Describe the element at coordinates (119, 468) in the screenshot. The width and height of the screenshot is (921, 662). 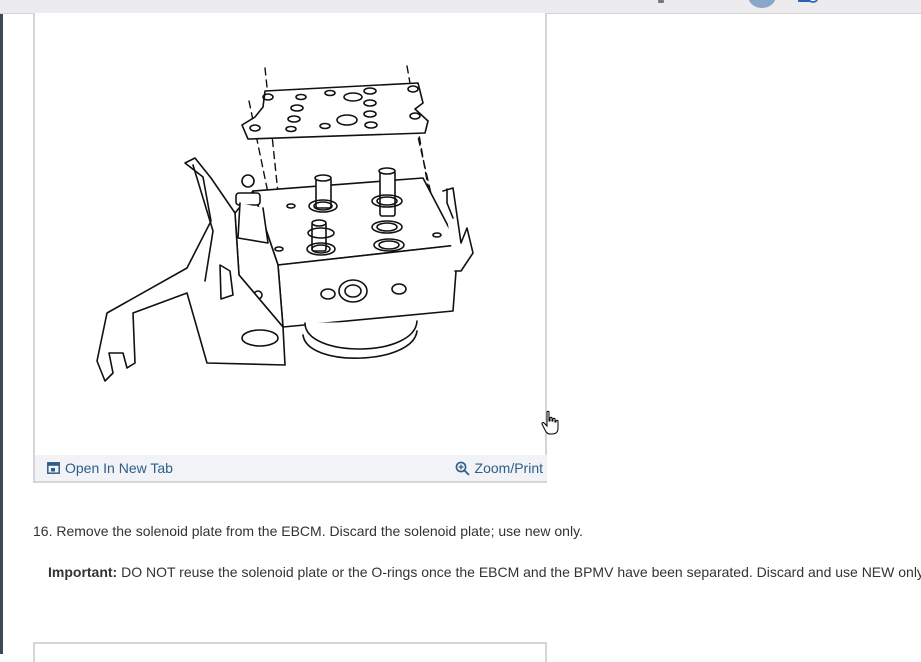
I see `open-in-new-tab-label: Open In New Tab` at that location.